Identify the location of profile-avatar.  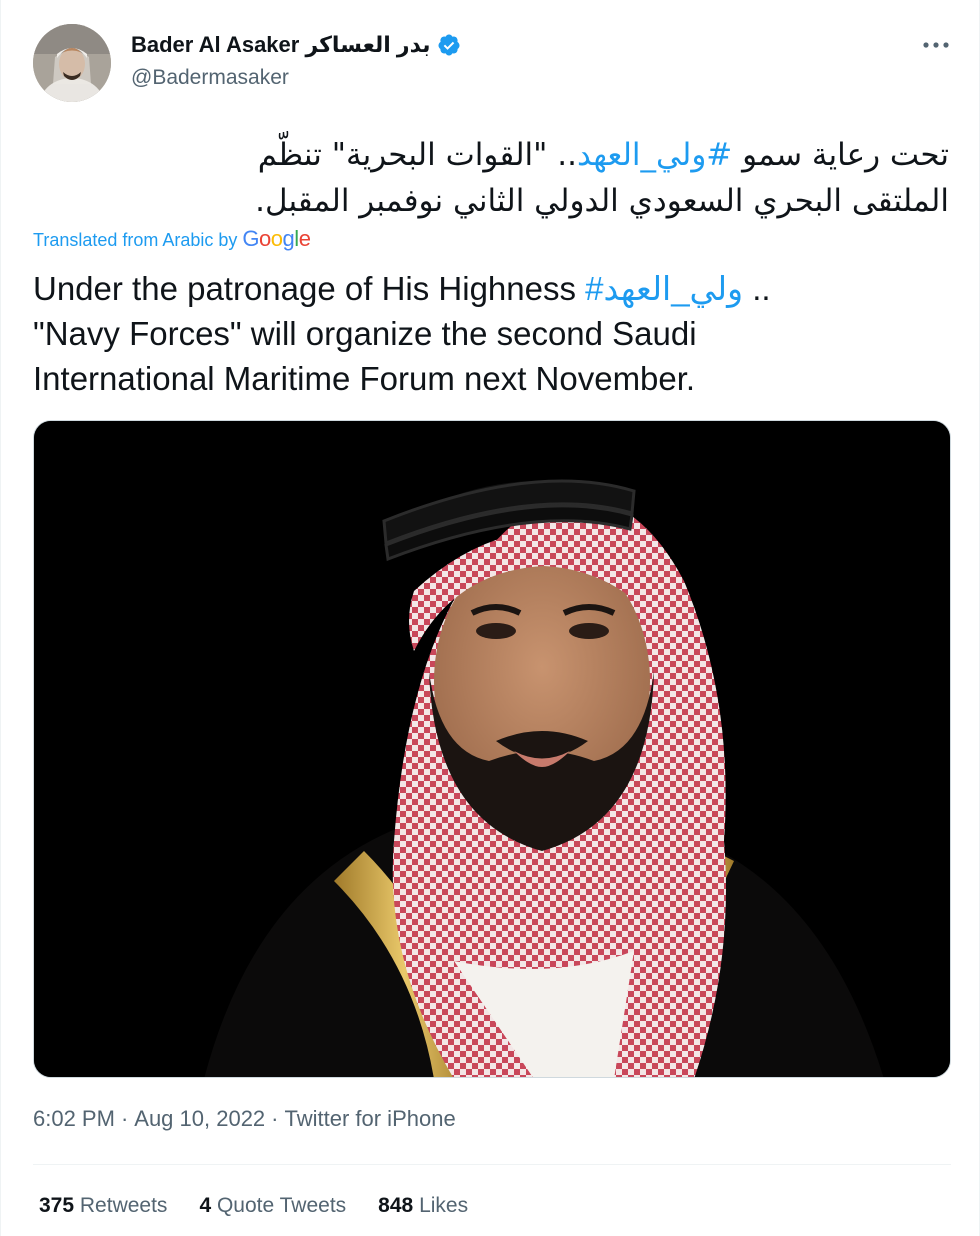
(72, 63).